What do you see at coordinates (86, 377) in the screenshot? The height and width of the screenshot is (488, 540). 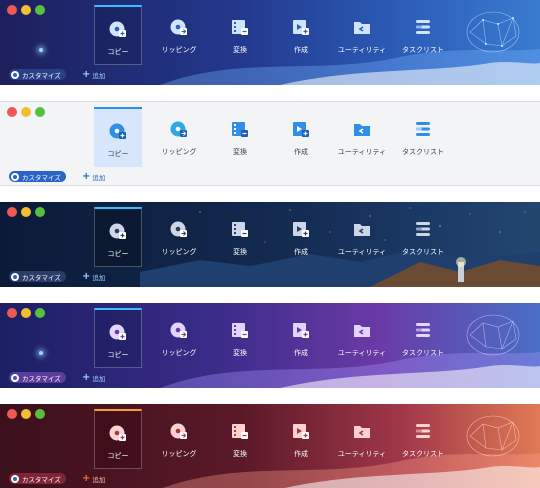 I see `plus-icon: +` at bounding box center [86, 377].